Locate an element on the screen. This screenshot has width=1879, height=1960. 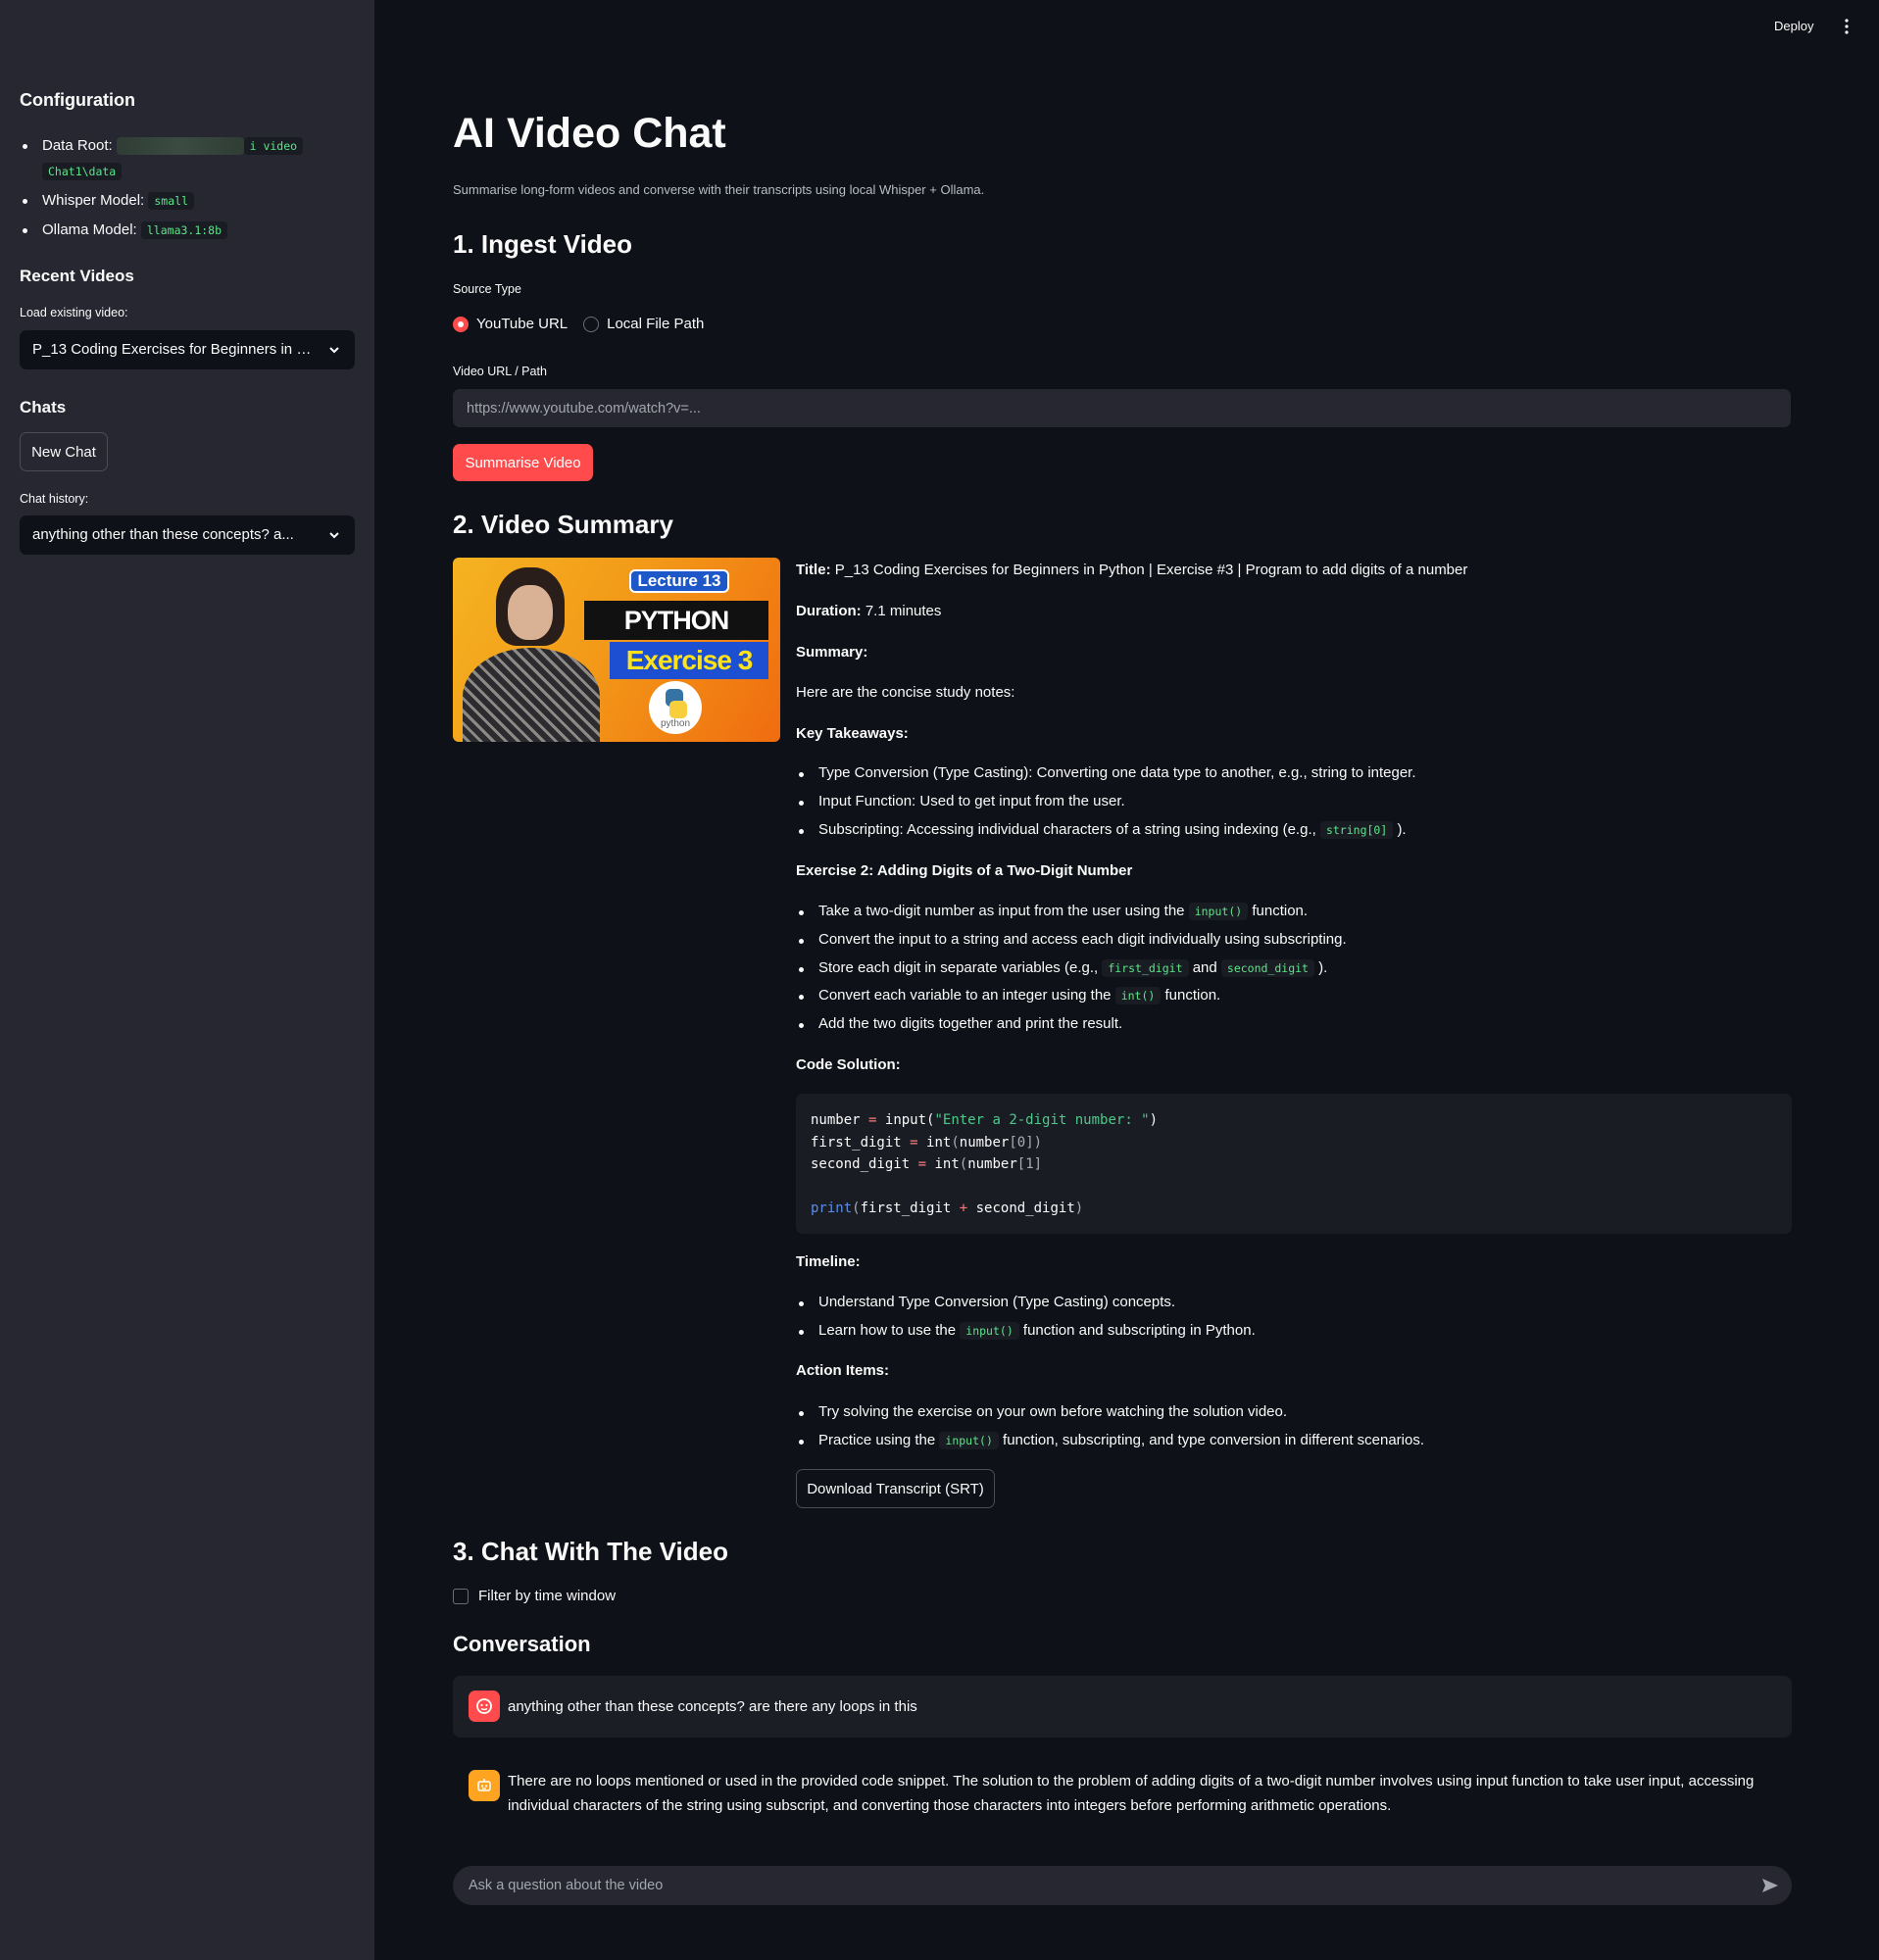
code-solution-label: Code Solution: is located at coordinates (848, 1064).